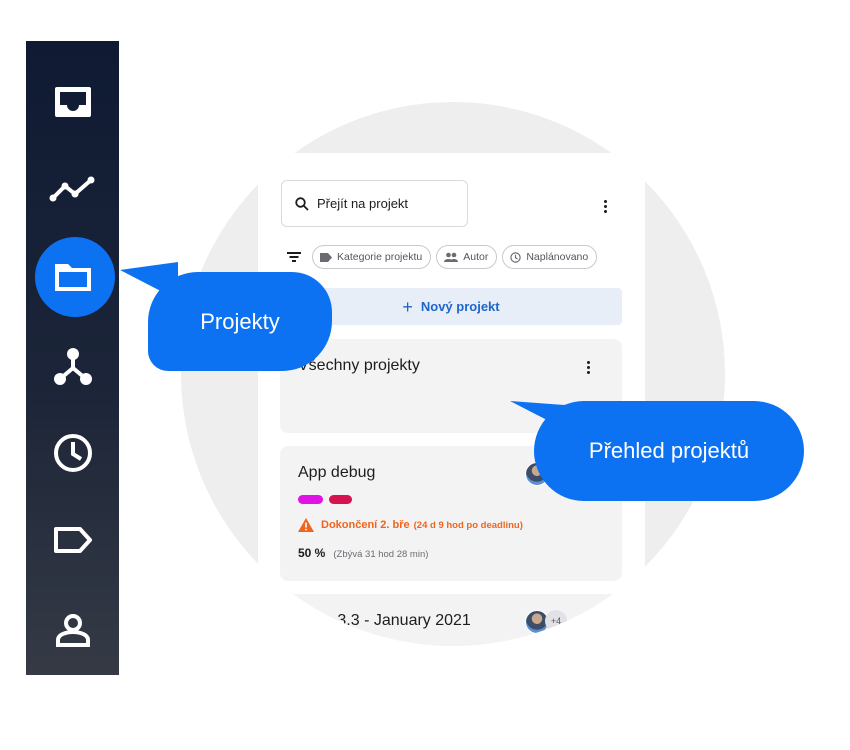 The height and width of the screenshot is (750, 850). I want to click on people-icon, so click(451, 257).